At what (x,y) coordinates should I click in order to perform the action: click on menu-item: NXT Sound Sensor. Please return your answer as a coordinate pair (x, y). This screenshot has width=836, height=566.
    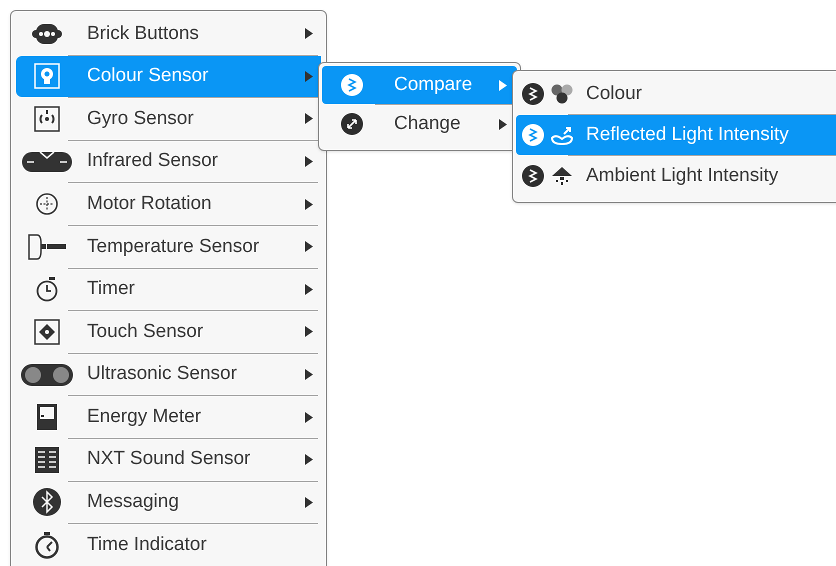
    Looking at the image, I should click on (168, 459).